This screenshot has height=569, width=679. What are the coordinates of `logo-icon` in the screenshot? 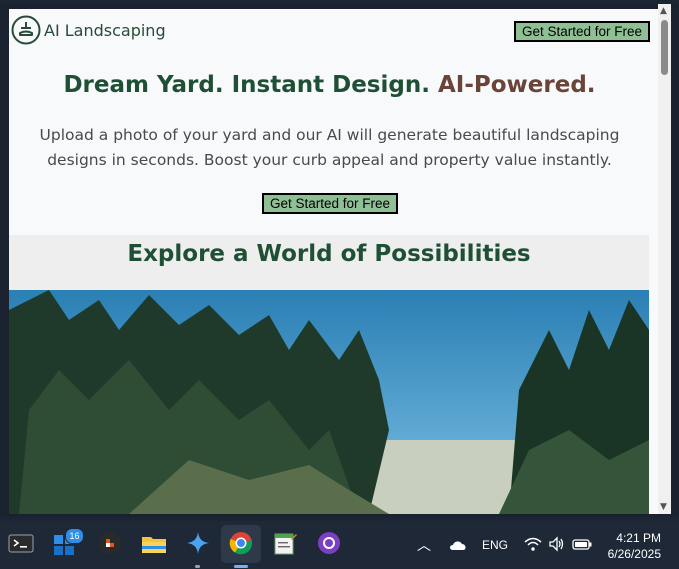 It's located at (26, 30).